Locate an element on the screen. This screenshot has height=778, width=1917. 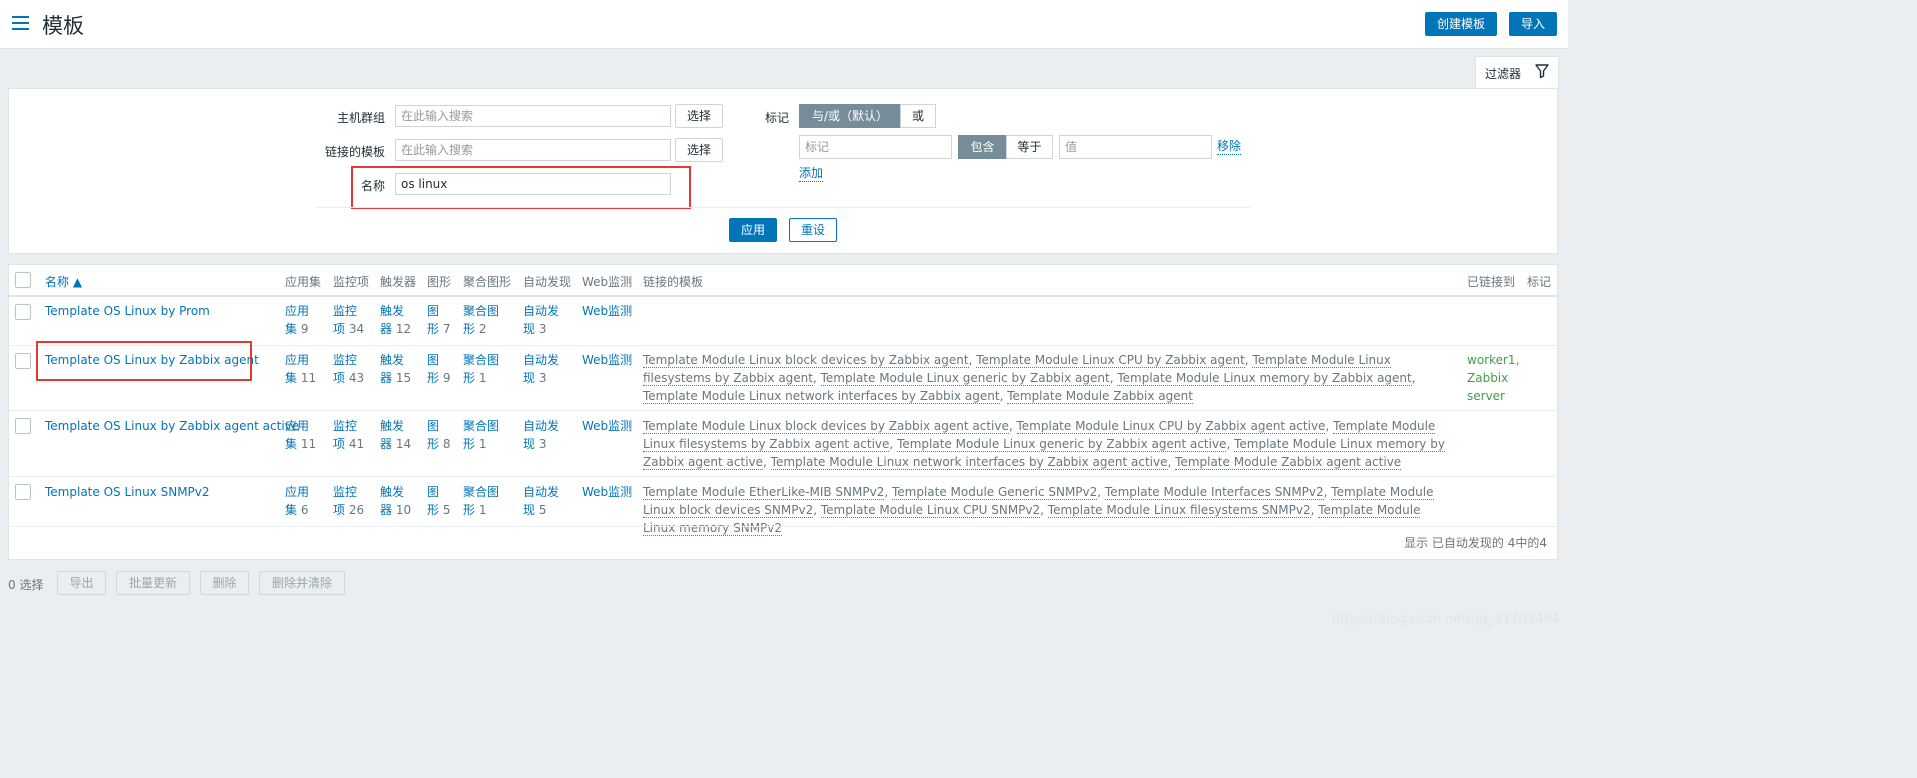
name-input is located at coordinates (533, 184).